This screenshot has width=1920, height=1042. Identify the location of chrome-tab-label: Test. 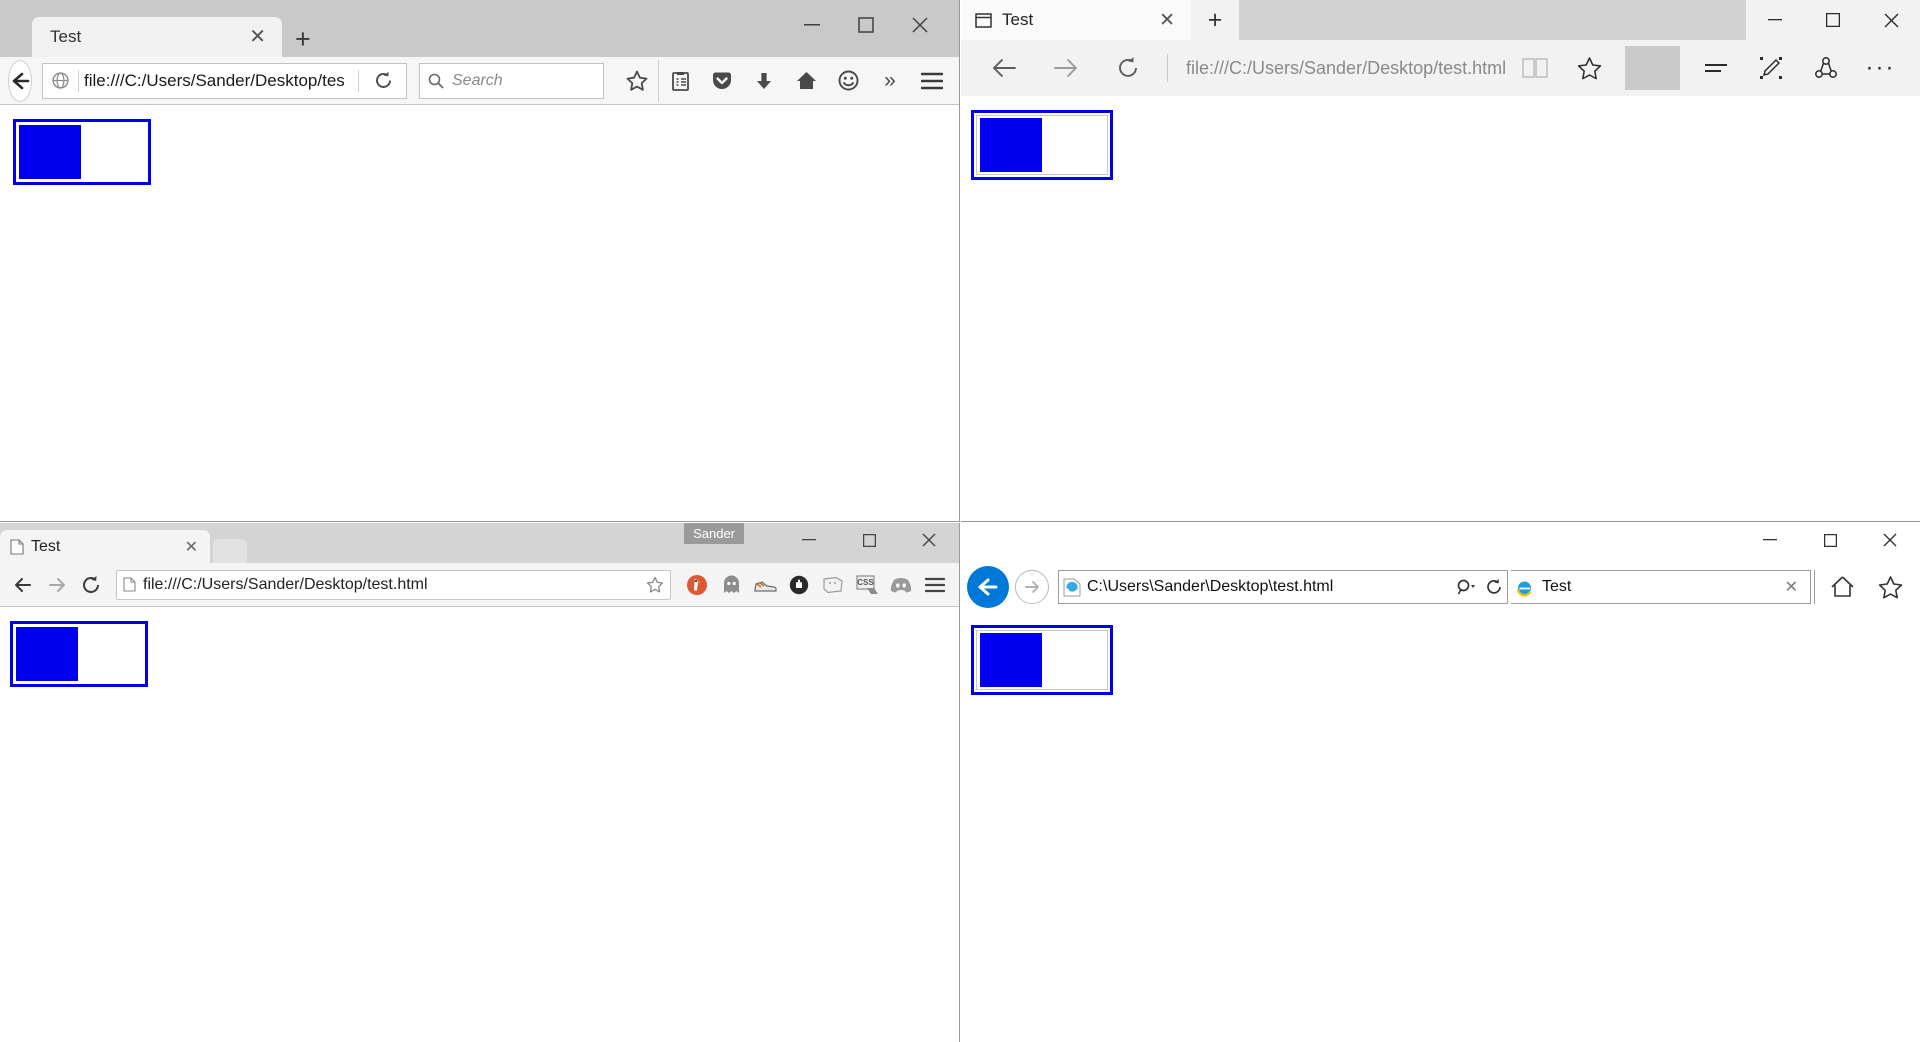
(46, 546).